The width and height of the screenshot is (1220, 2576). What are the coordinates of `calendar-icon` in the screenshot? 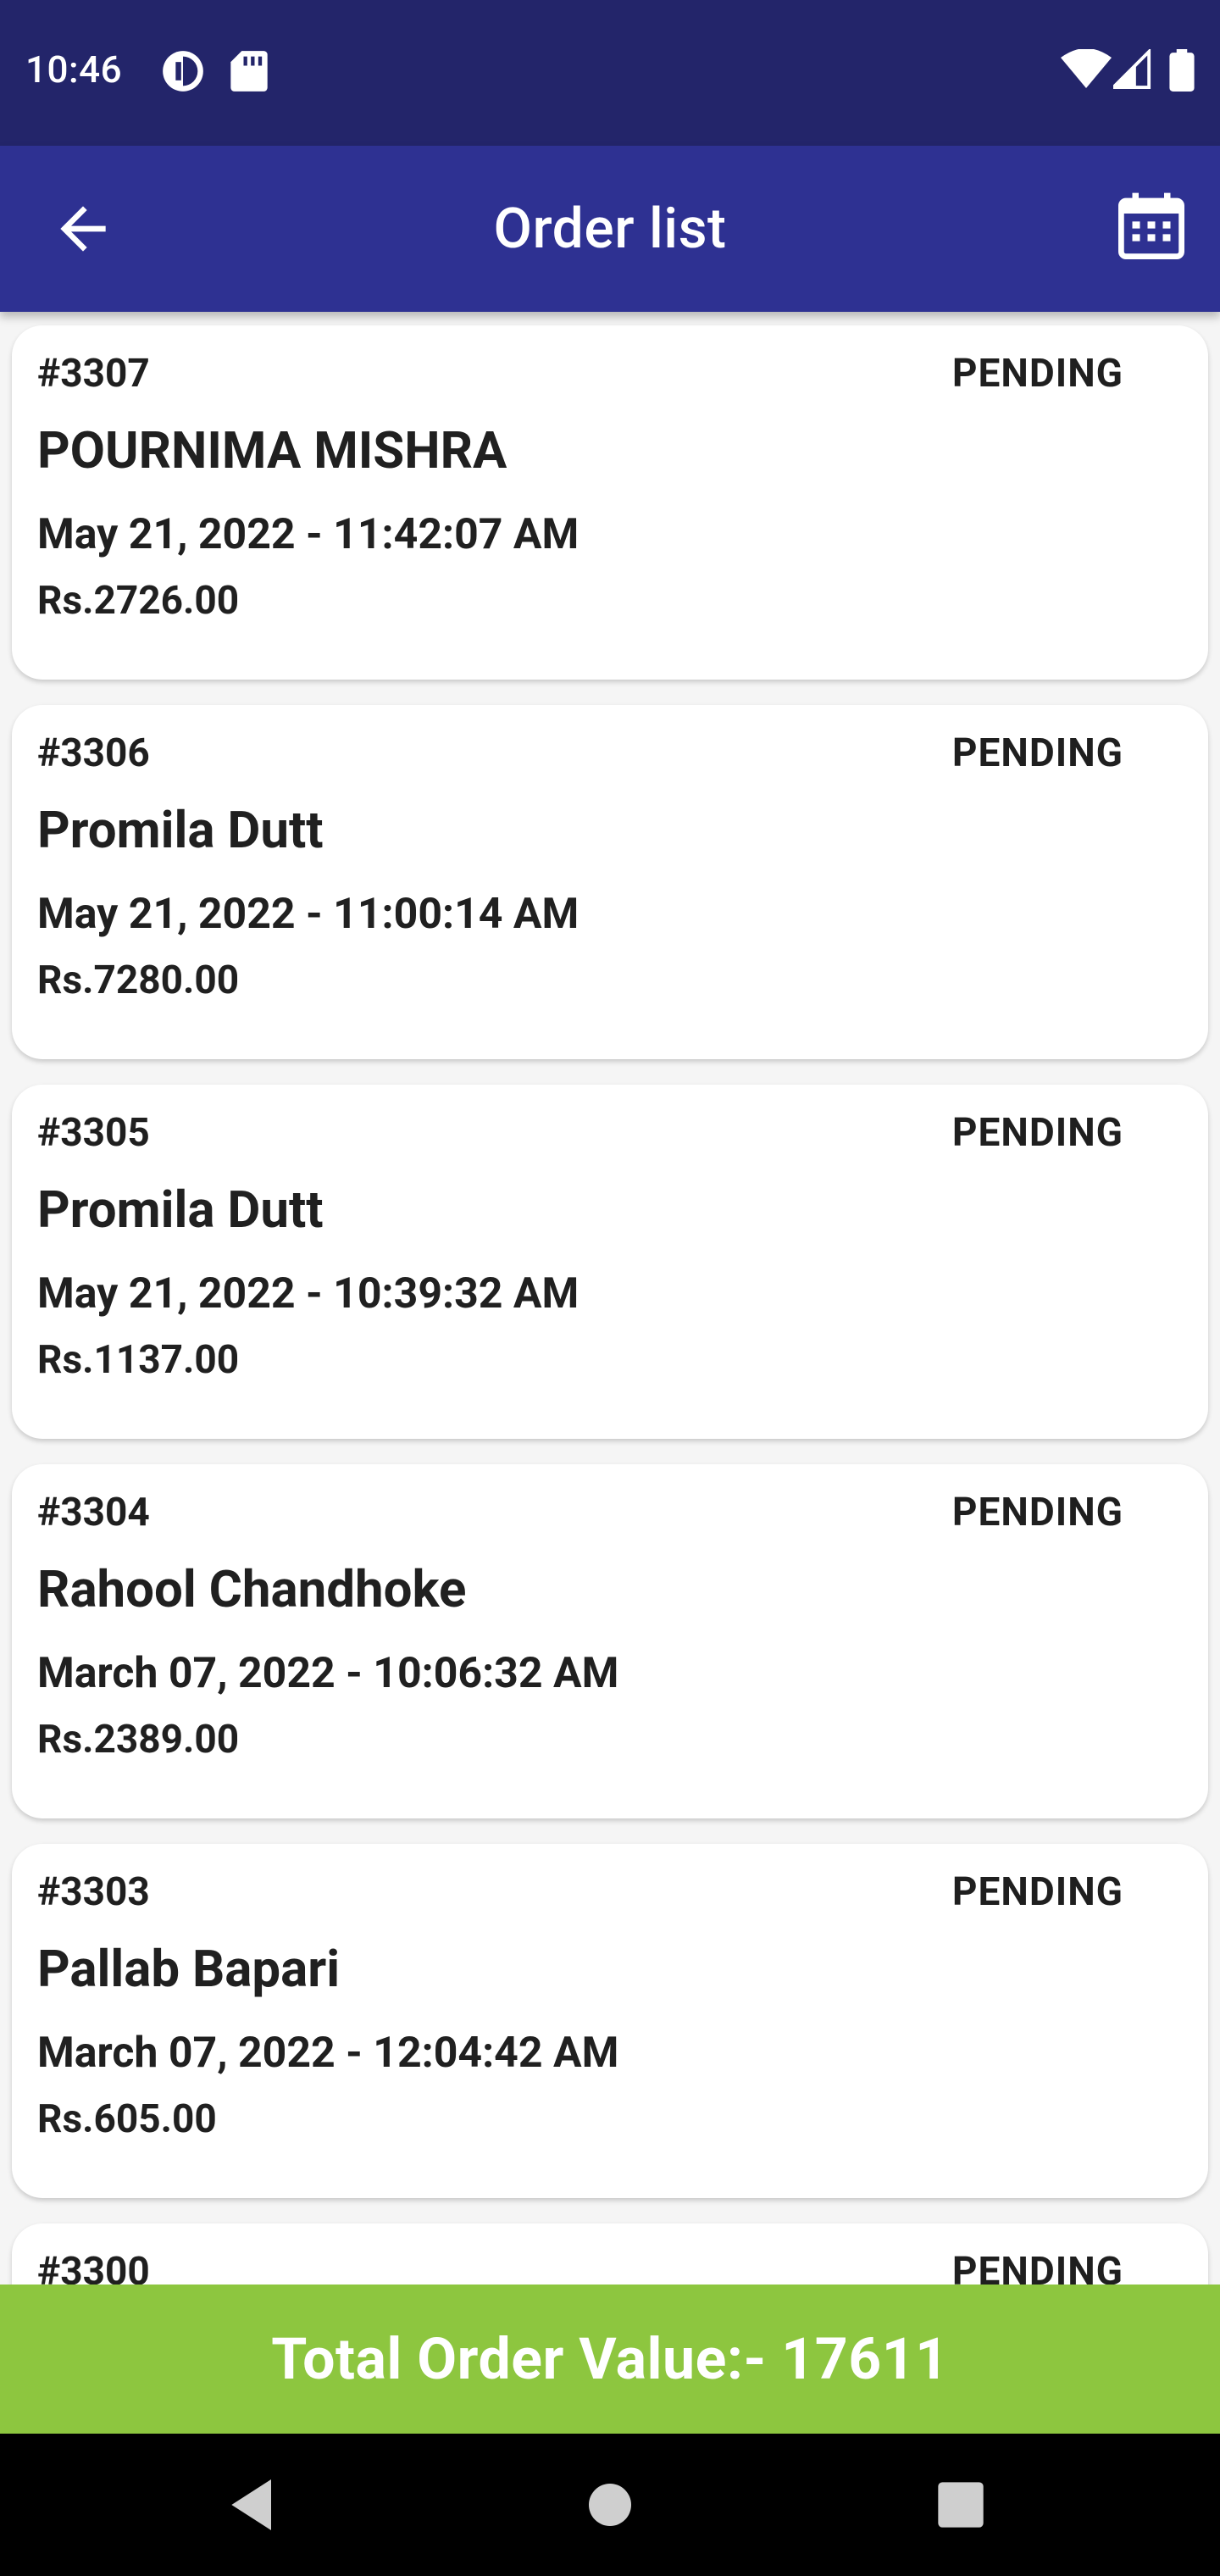 It's located at (1151, 225).